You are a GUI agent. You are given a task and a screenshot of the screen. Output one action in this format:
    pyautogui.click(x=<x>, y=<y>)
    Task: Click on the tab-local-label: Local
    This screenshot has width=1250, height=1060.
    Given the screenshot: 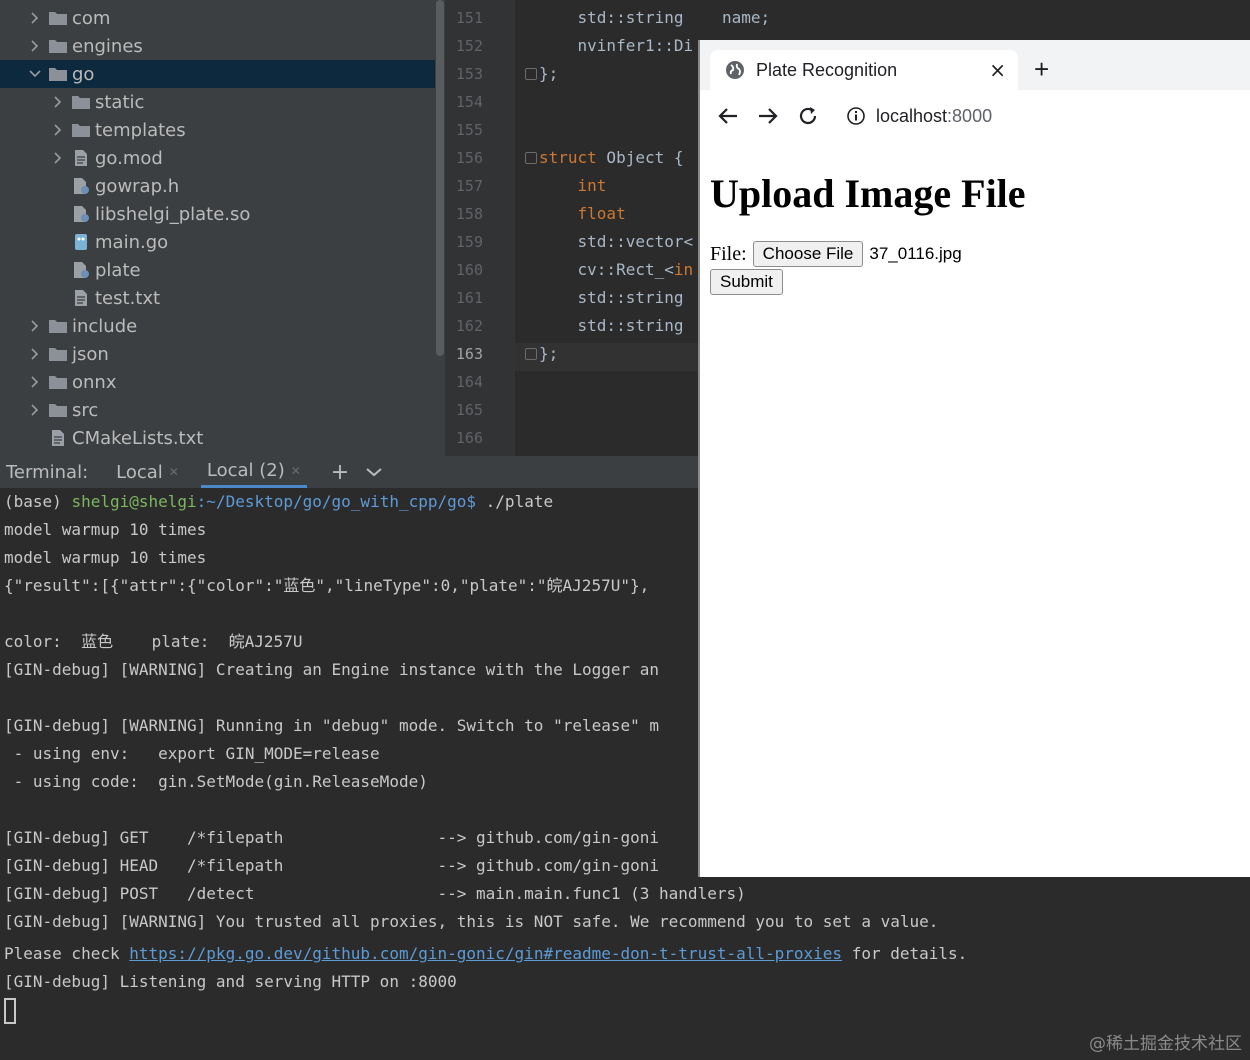 What is the action you would take?
    pyautogui.click(x=139, y=472)
    